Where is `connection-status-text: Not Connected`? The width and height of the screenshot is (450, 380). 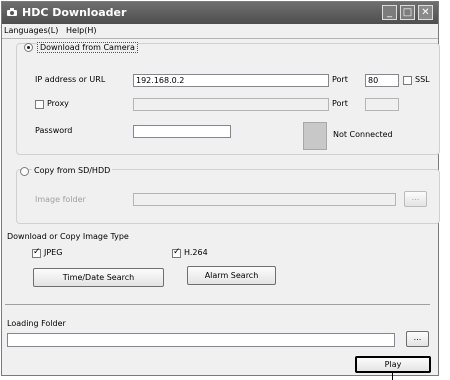 connection-status-text: Not Connected is located at coordinates (363, 134).